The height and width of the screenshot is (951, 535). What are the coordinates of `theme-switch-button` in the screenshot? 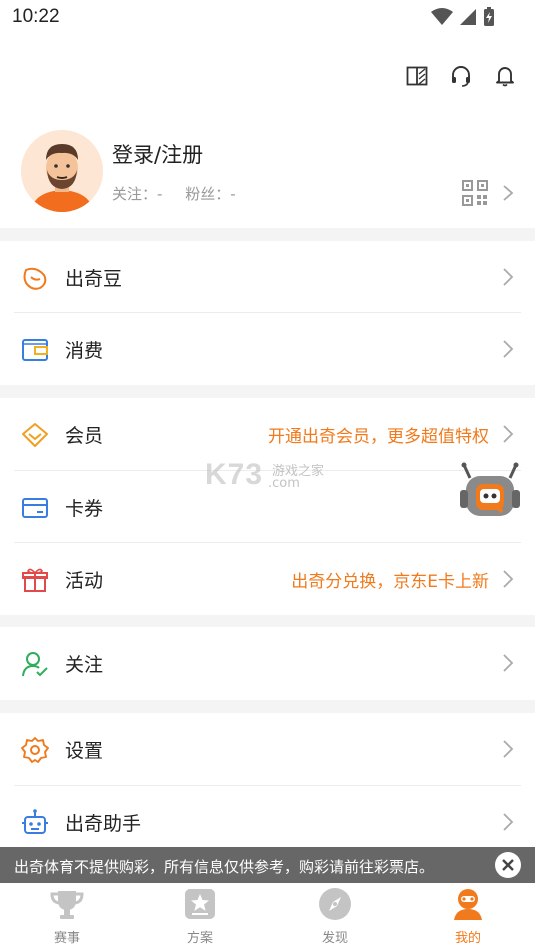 It's located at (417, 76).